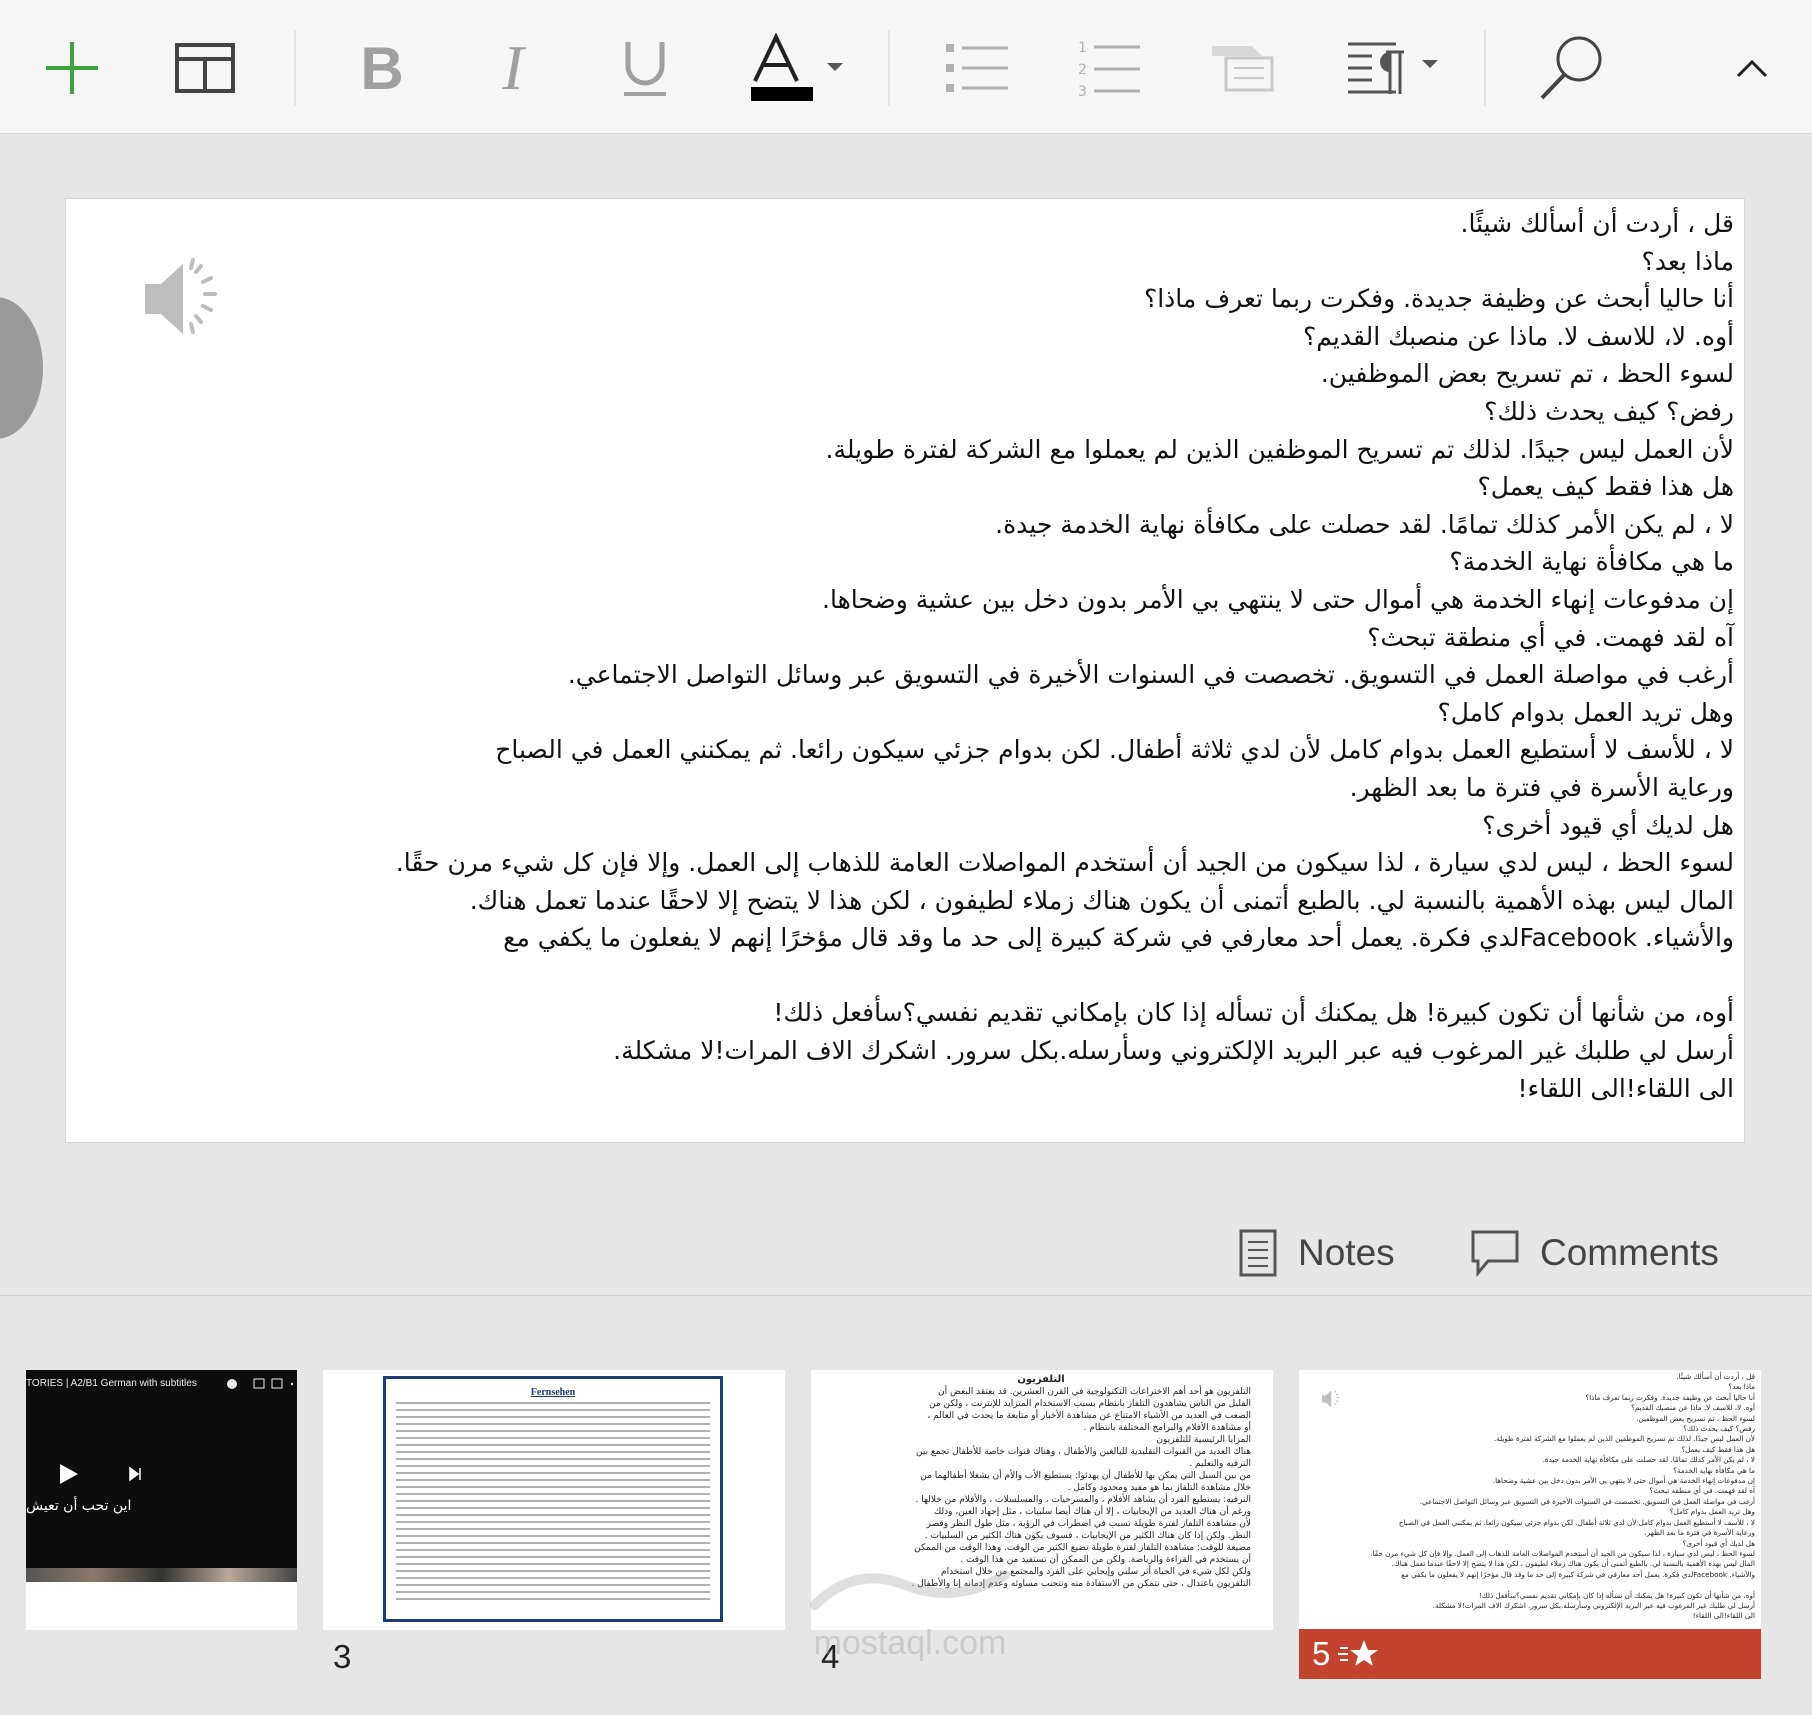  I want to click on svg-text: 1, so click(1082, 48).